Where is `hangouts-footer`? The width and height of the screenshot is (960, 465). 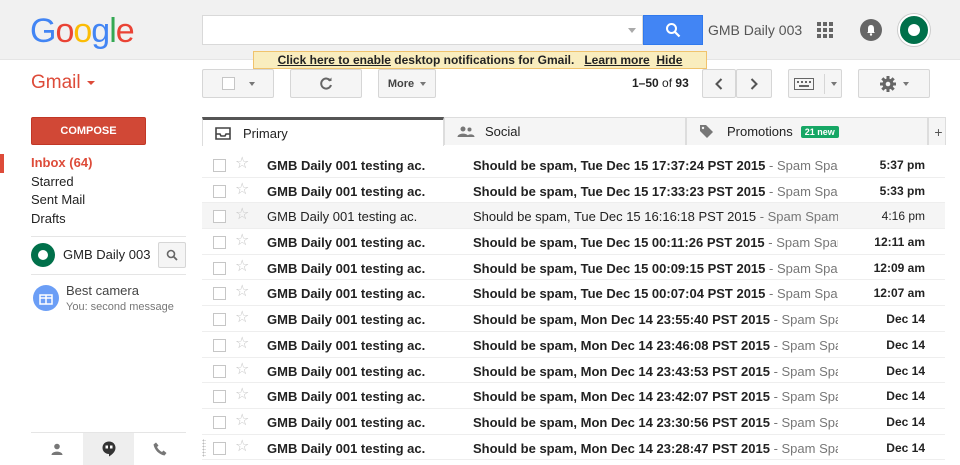 hangouts-footer is located at coordinates (108, 448).